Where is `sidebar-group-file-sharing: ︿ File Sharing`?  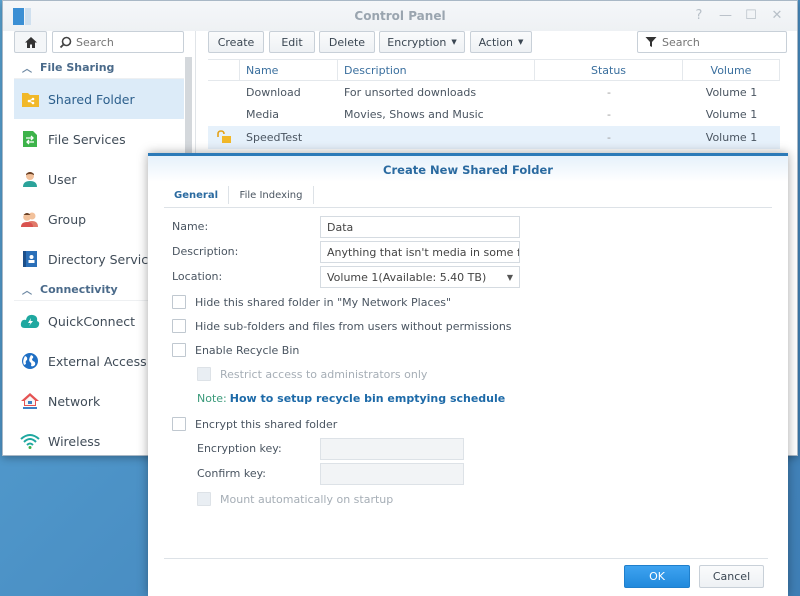 sidebar-group-file-sharing: ︿ File Sharing is located at coordinates (99, 68).